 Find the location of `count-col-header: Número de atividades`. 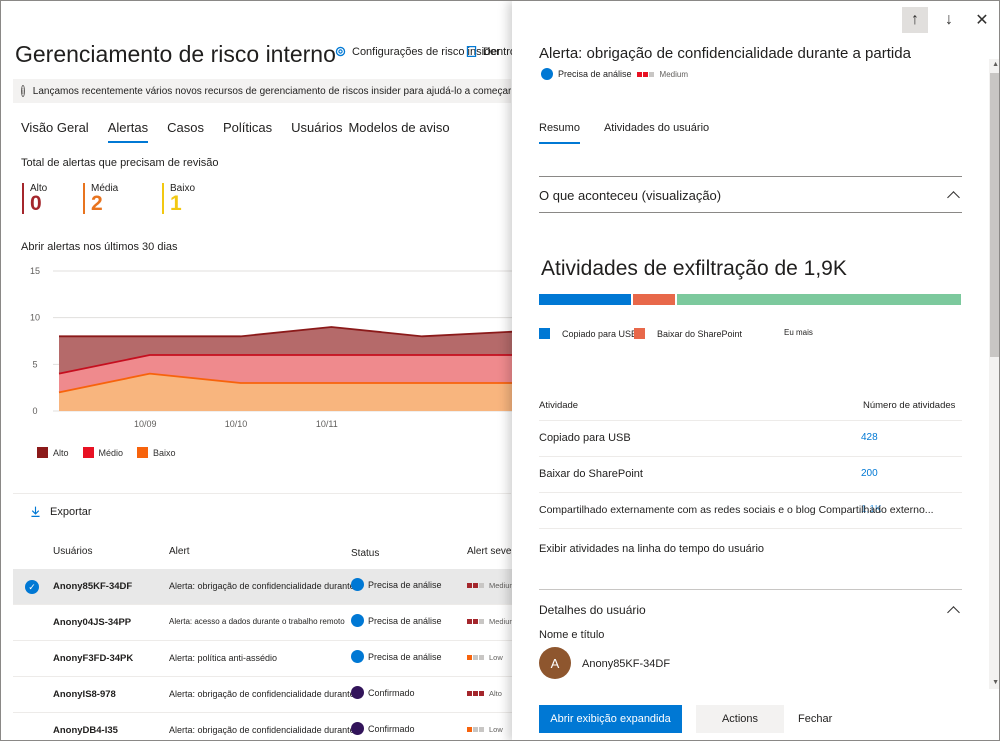

count-col-header: Número de atividades is located at coordinates (909, 405).